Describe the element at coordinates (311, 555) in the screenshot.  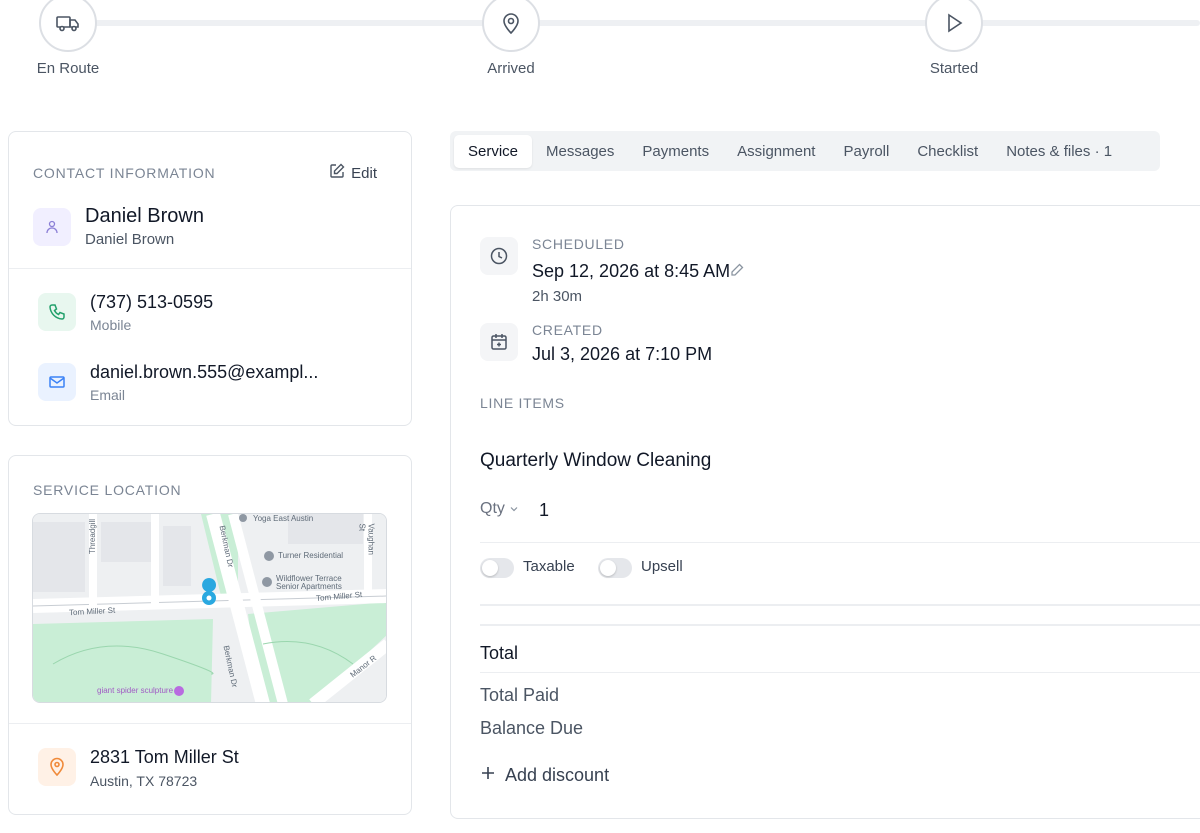
I see `map-label: Turner Residential` at that location.